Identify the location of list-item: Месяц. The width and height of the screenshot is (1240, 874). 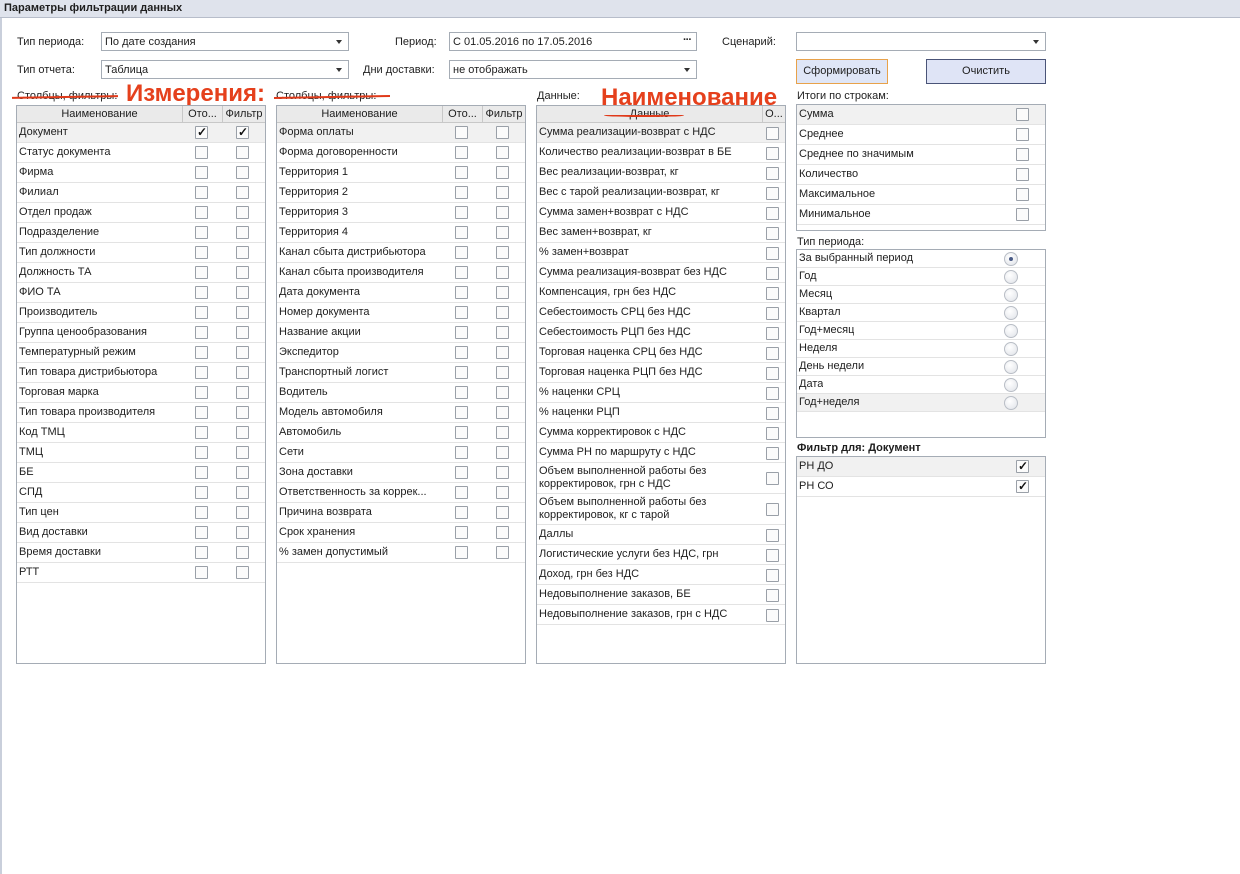
(921, 295).